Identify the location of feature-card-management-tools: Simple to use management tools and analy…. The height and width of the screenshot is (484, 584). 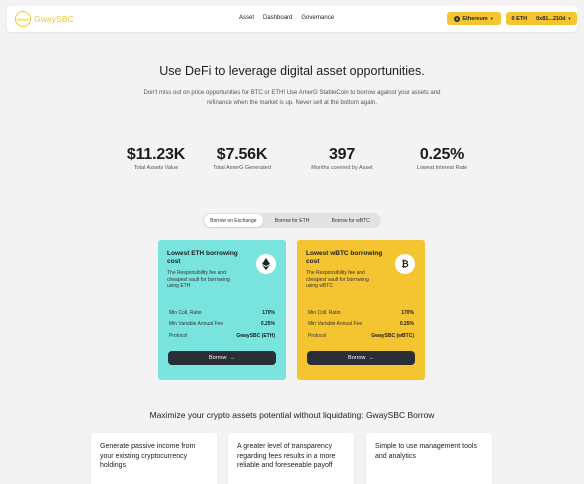
(429, 458).